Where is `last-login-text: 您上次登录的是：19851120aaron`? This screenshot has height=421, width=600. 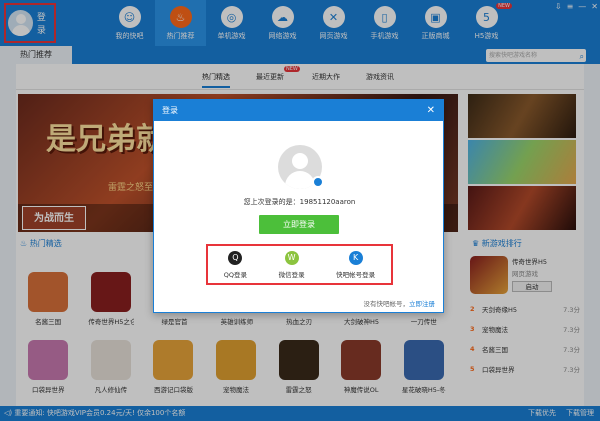
last-login-text: 您上次登录的是：19851120aaron is located at coordinates (299, 202).